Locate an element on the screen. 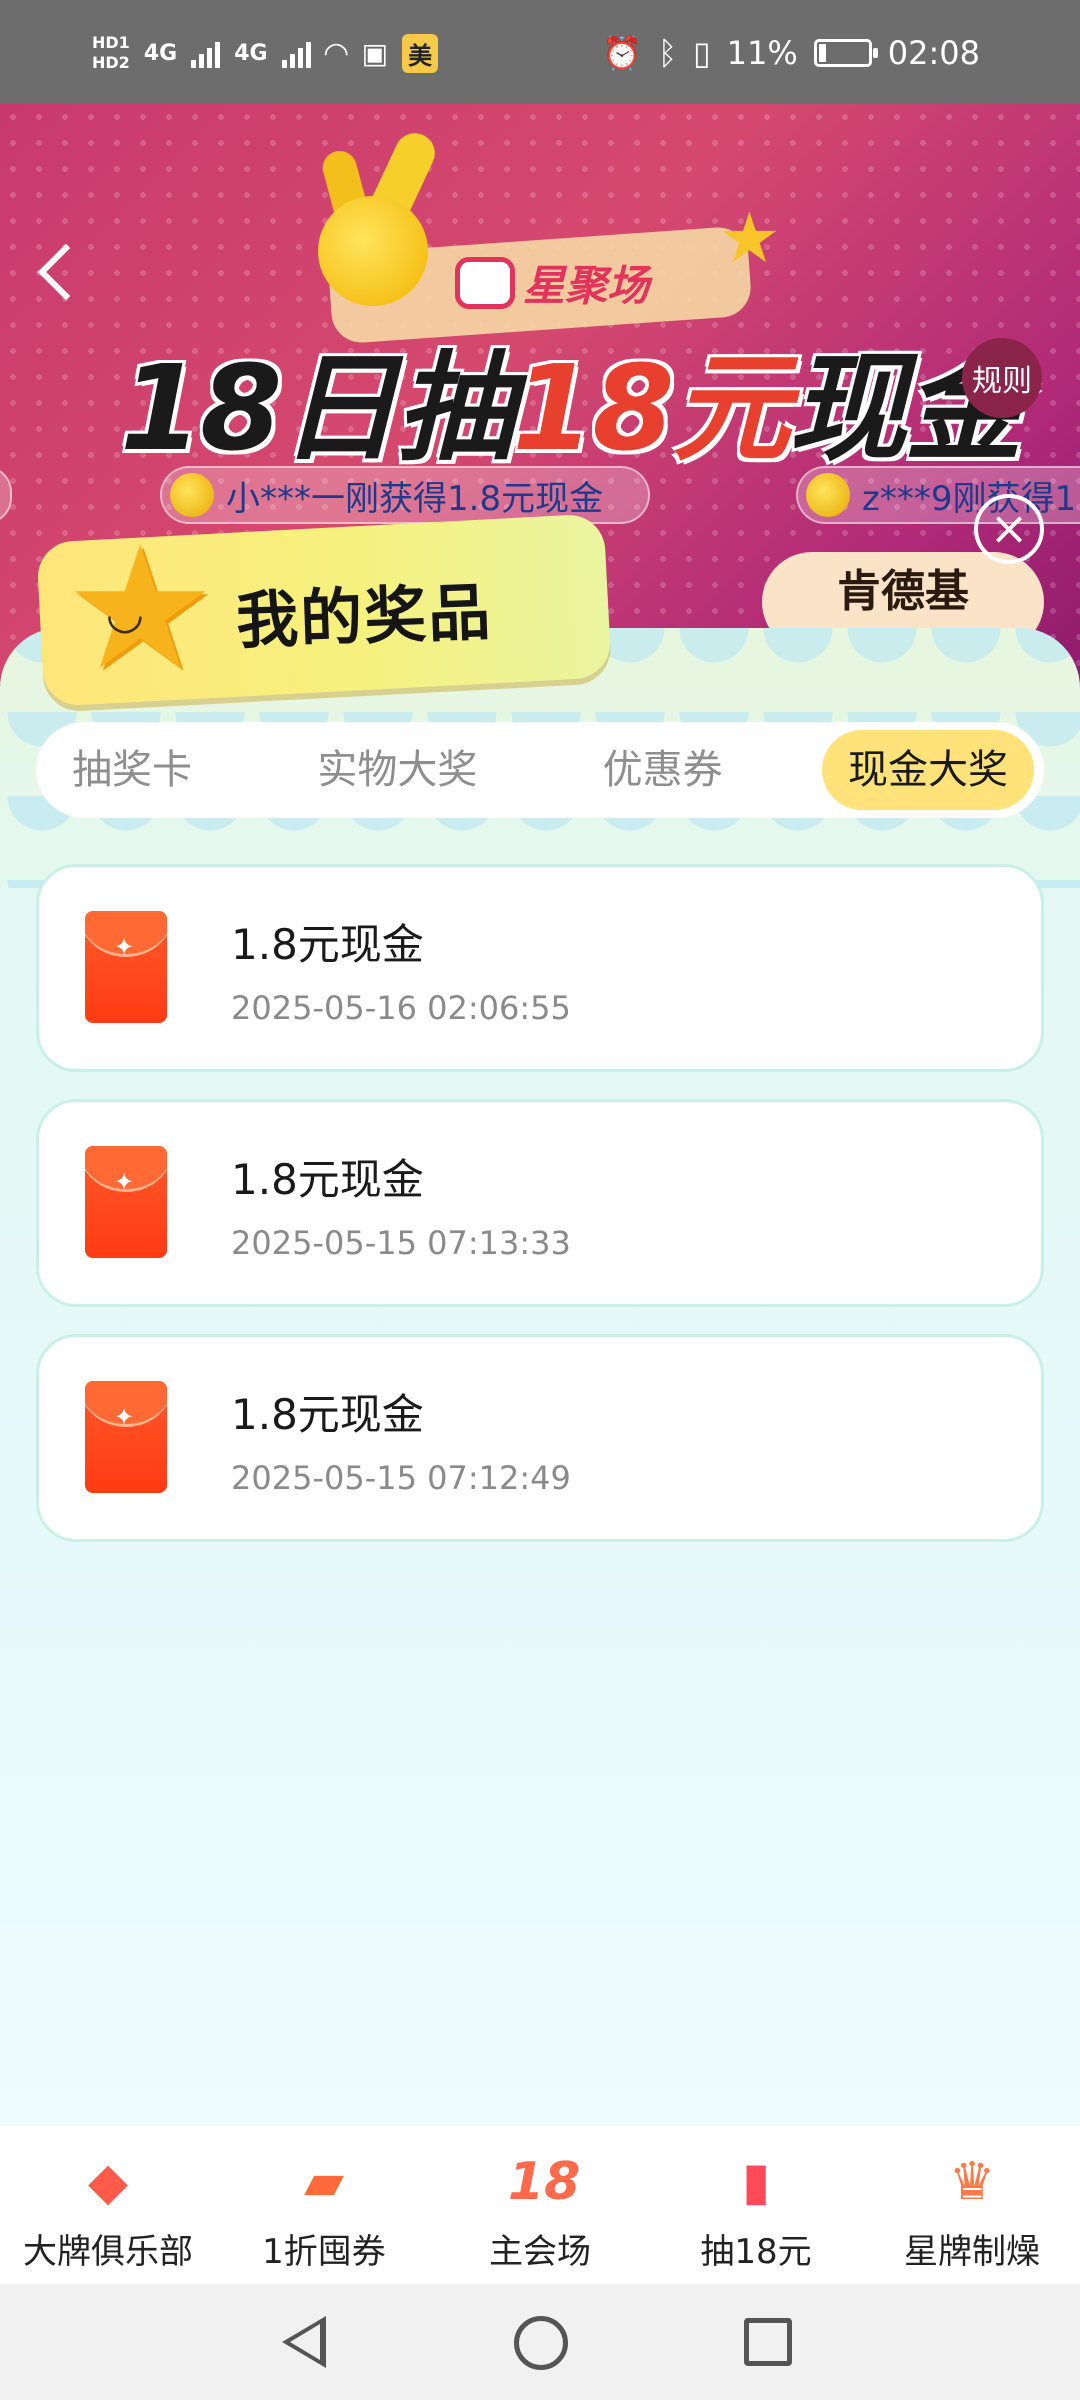  bluetooth-icon: ᛒ is located at coordinates (667, 53).